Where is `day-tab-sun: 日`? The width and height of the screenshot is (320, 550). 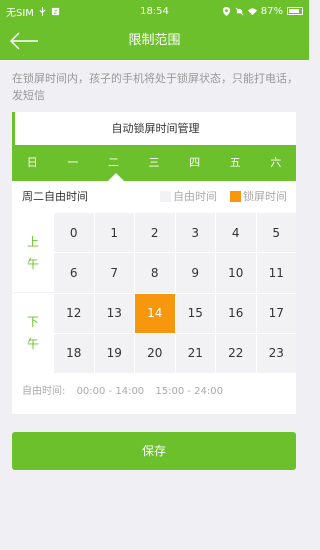
day-tab-sun: 日 is located at coordinates (32, 163).